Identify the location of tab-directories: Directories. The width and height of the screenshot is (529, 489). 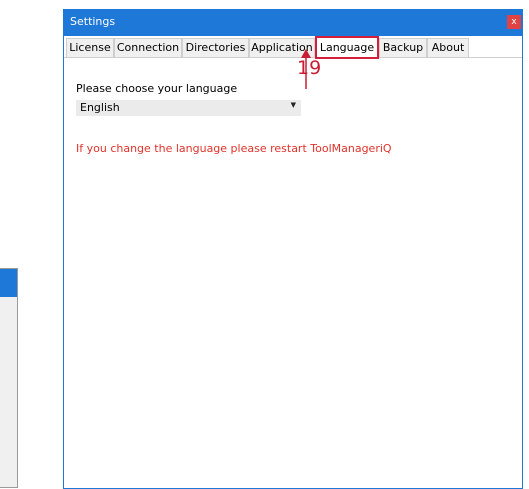
(215, 47).